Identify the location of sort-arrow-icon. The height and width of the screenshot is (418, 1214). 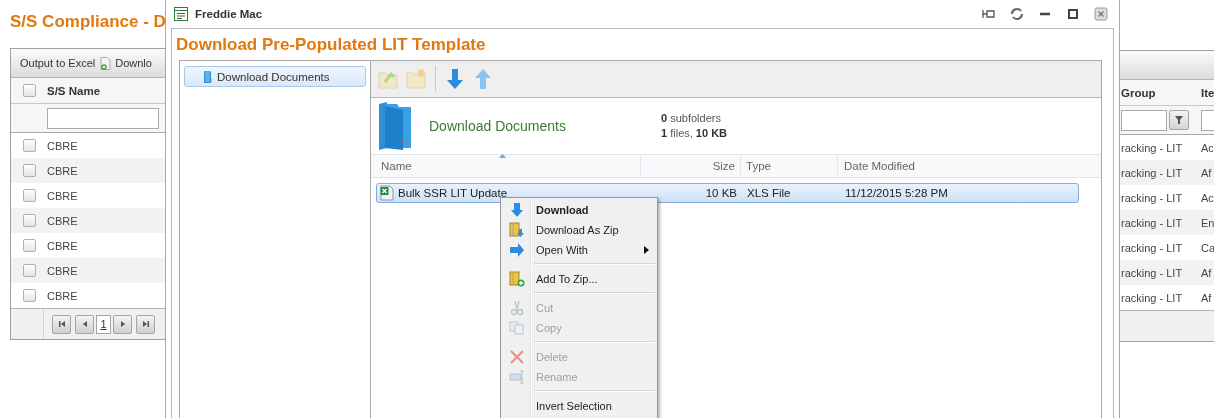
(502, 156).